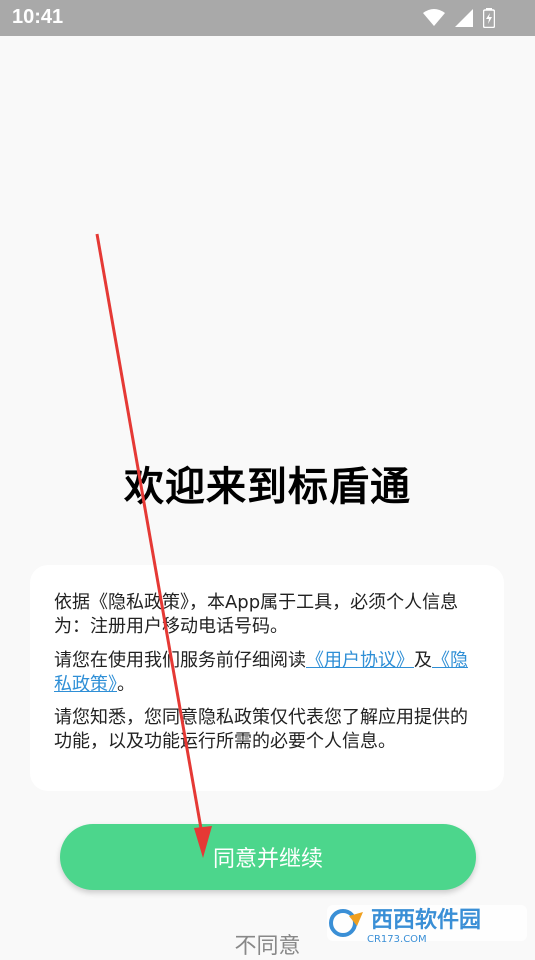 The width and height of the screenshot is (535, 960). Describe the element at coordinates (126, 684) in the screenshot. I see `paragraph-2-suffix: 。` at that location.